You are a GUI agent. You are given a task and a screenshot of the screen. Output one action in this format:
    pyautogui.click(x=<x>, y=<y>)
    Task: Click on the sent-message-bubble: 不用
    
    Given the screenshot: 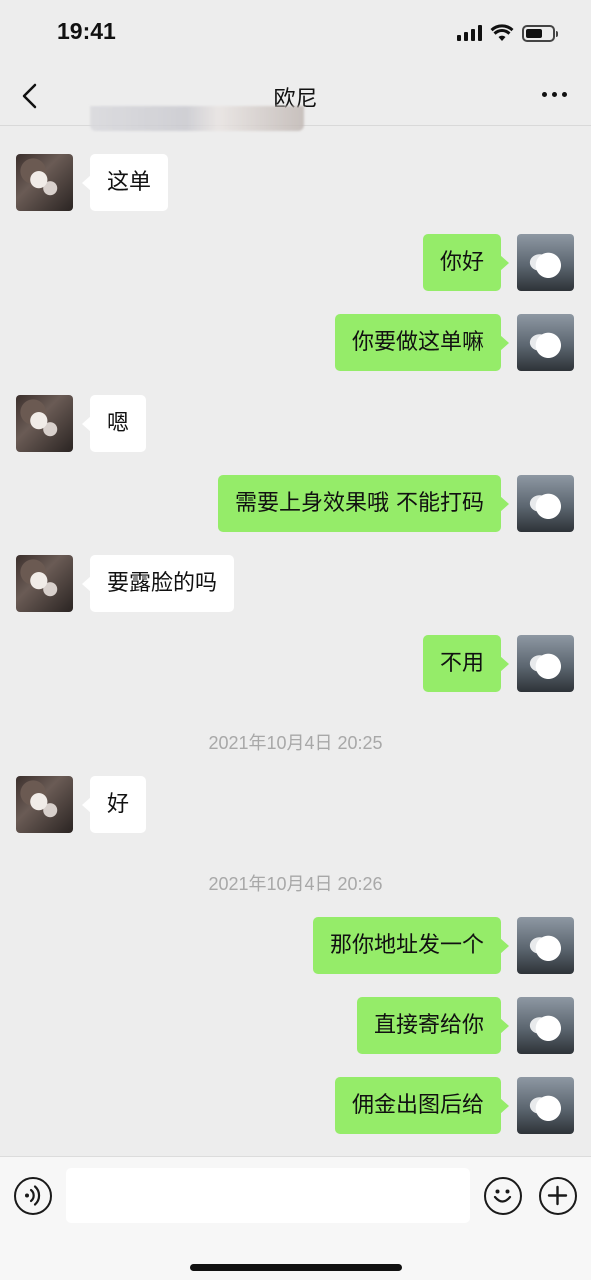 What is the action you would take?
    pyautogui.click(x=466, y=663)
    